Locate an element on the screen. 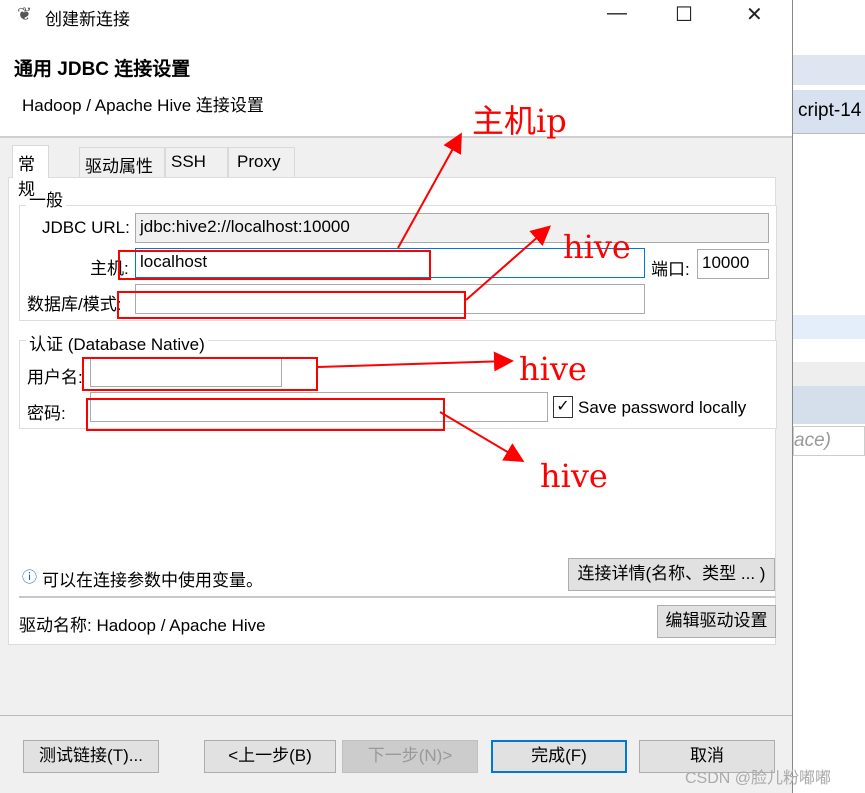 This screenshot has width=865, height=793. username-label: 用户名: is located at coordinates (55, 377).